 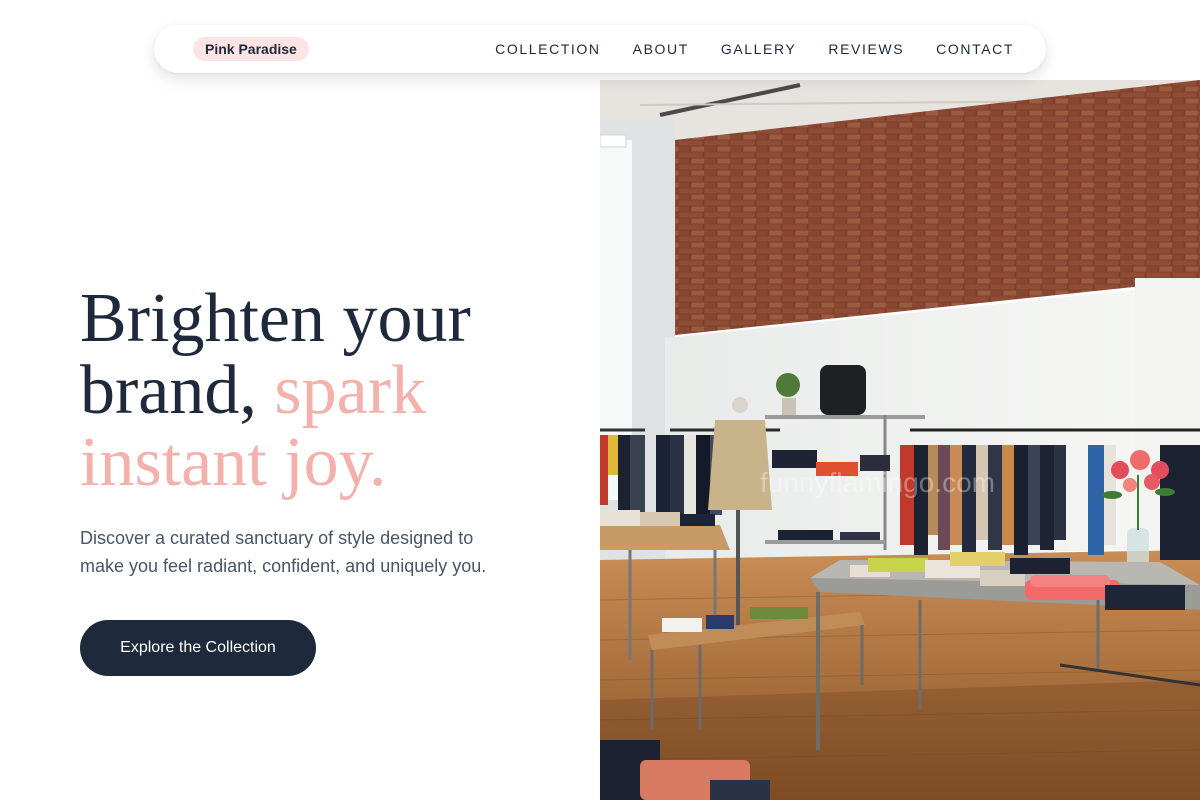 I want to click on nav-link-reviews: REVIEWS, so click(x=866, y=49).